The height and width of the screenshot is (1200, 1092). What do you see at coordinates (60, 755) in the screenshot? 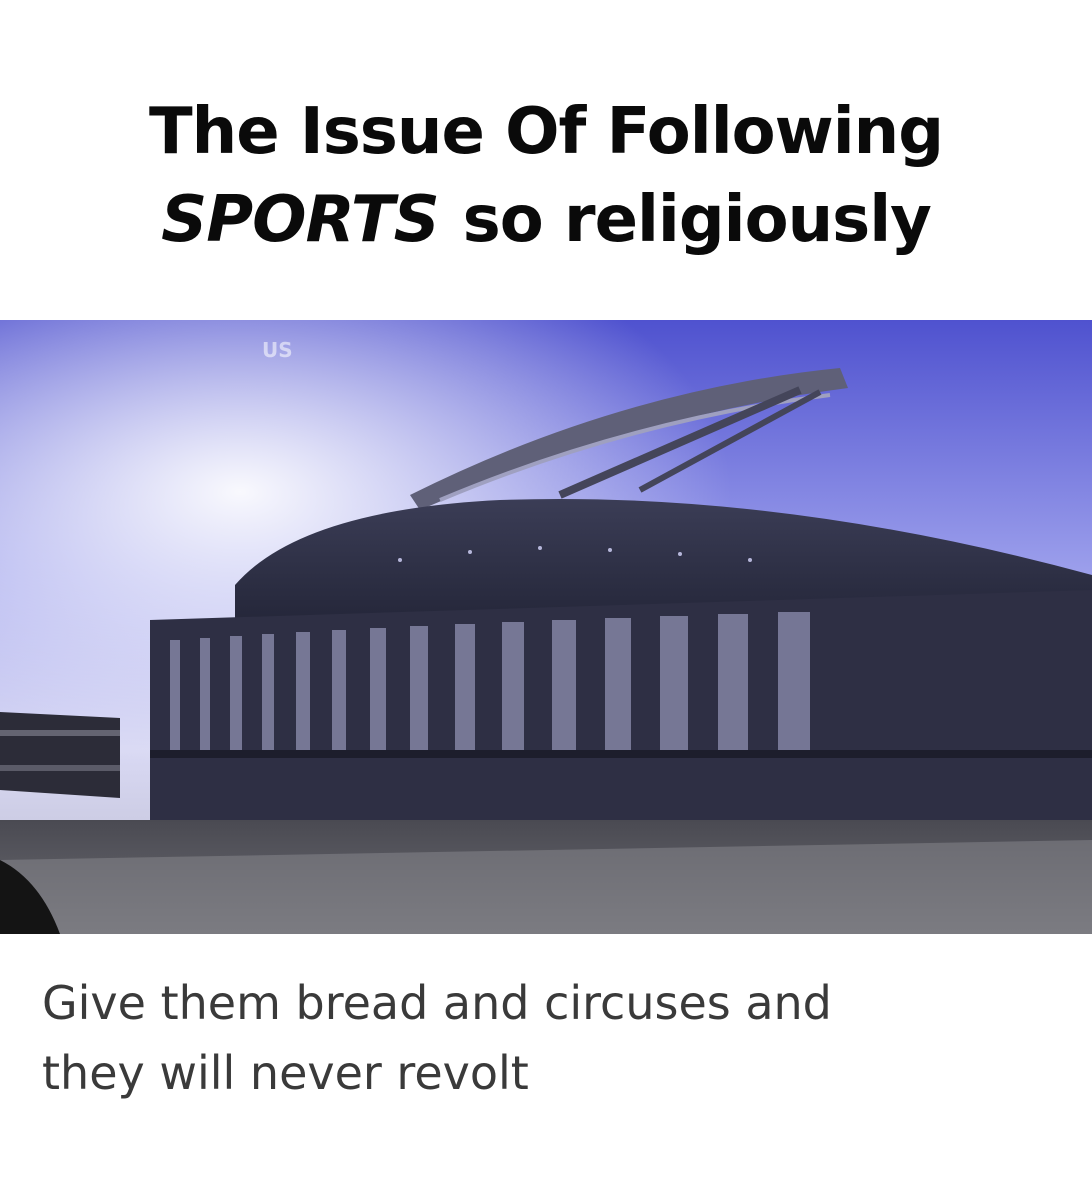
I see `left-building` at bounding box center [60, 755].